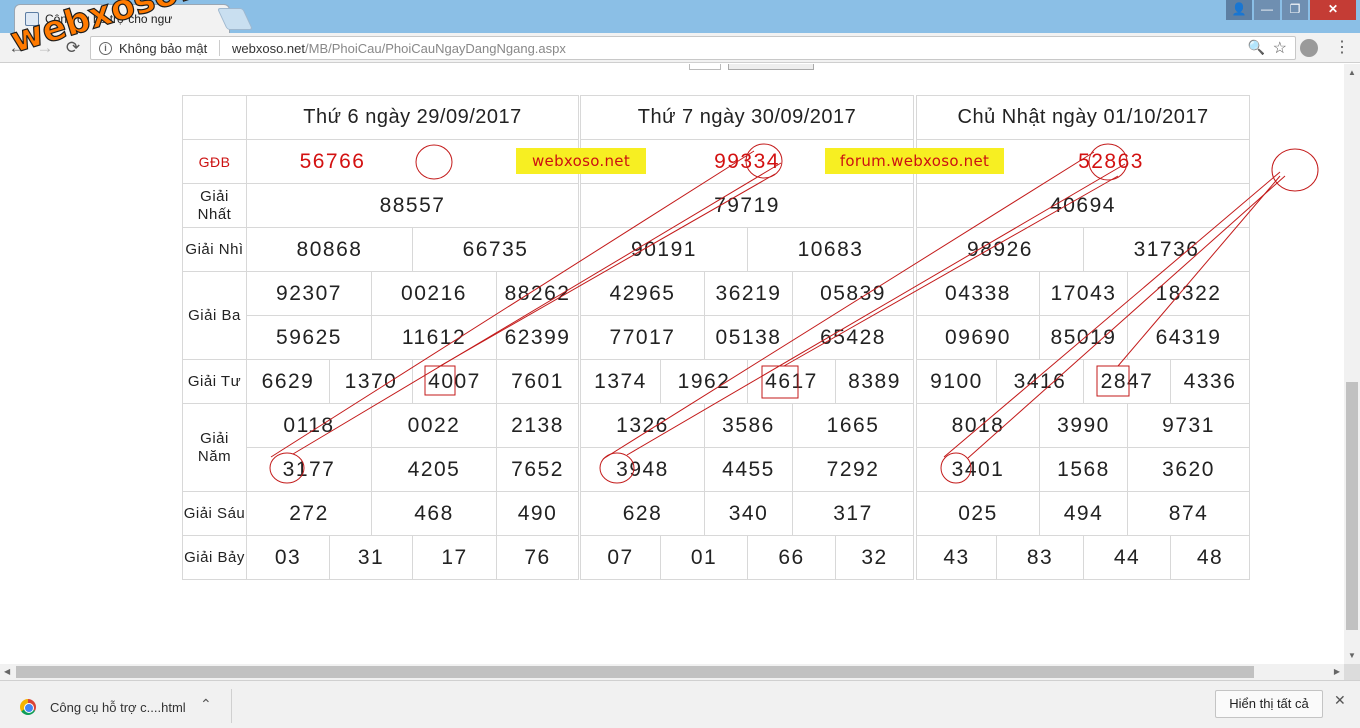 The width and height of the screenshot is (1360, 728). I want to click on day-title: Chủ Nhật ngày 01/10/2017, so click(1083, 117).